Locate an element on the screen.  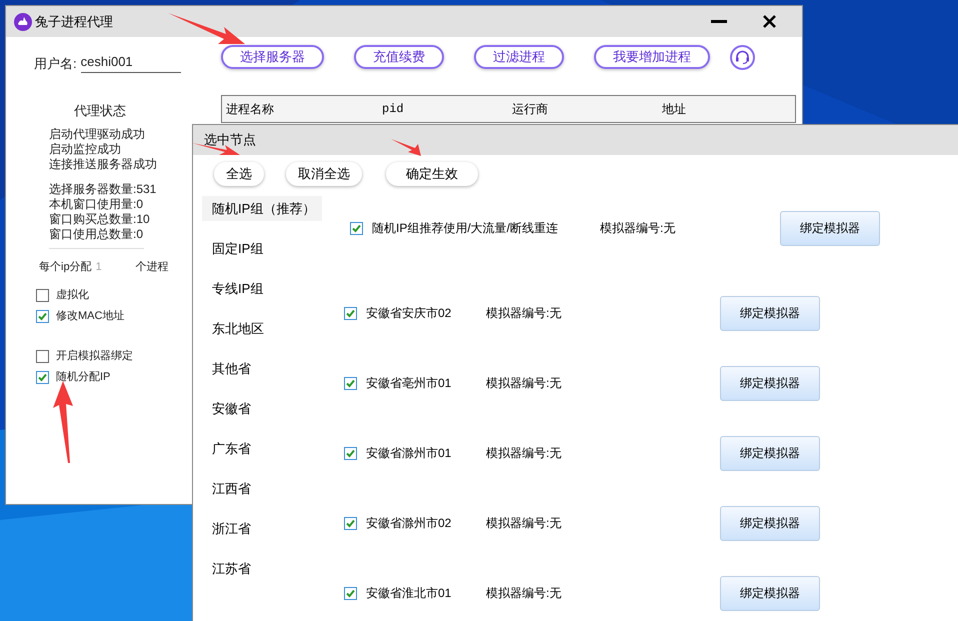
pill-button: 我要增加进程 is located at coordinates (652, 57).